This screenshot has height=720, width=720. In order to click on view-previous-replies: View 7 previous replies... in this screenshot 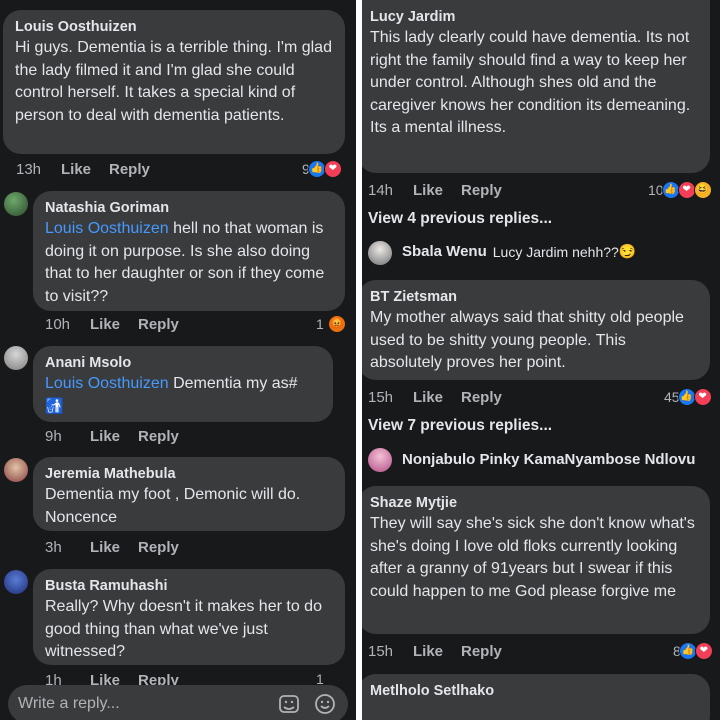, I will do `click(460, 426)`.